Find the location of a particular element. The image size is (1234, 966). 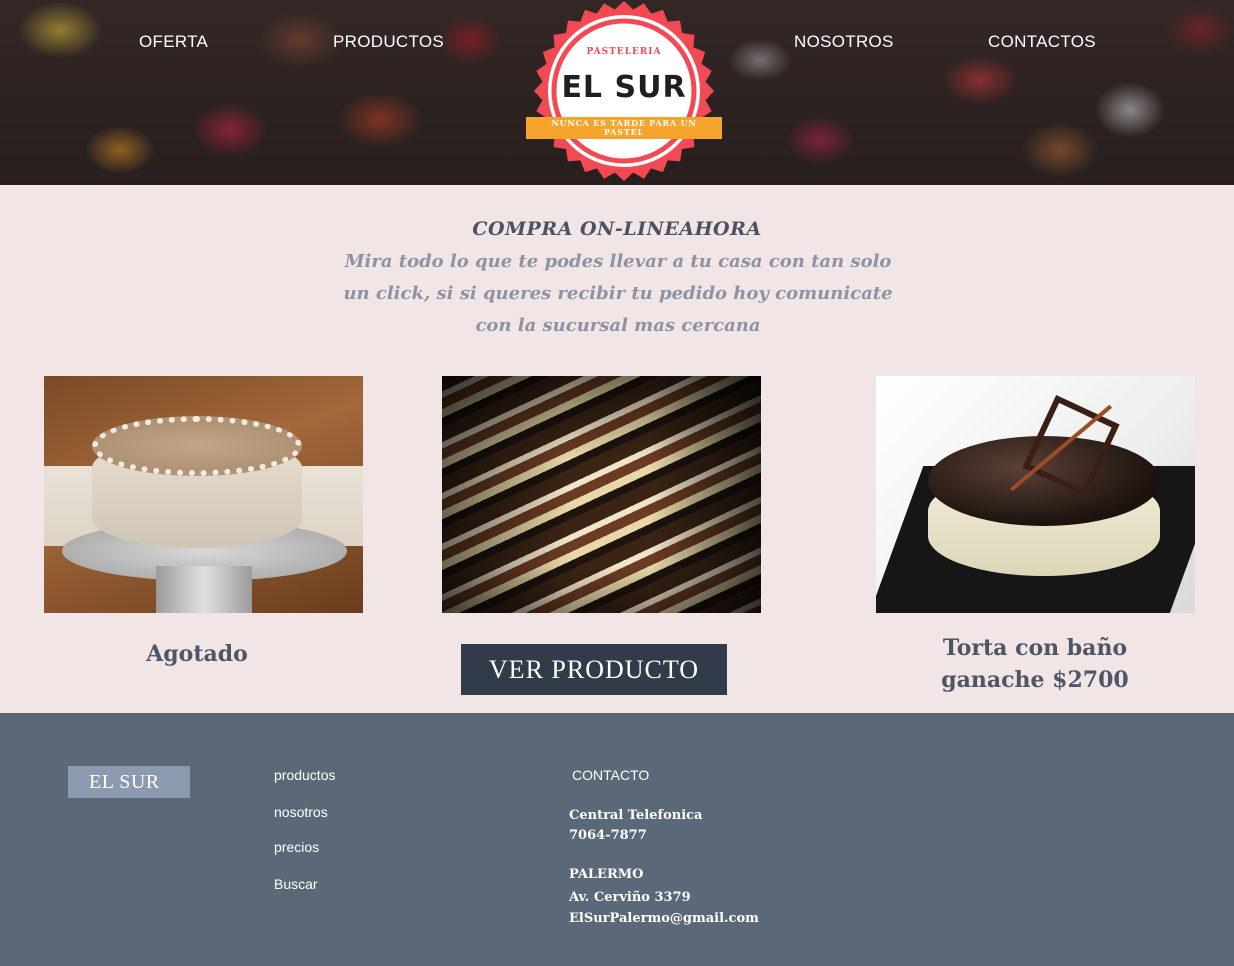

product-image-ganache-cake is located at coordinates (1035, 494).